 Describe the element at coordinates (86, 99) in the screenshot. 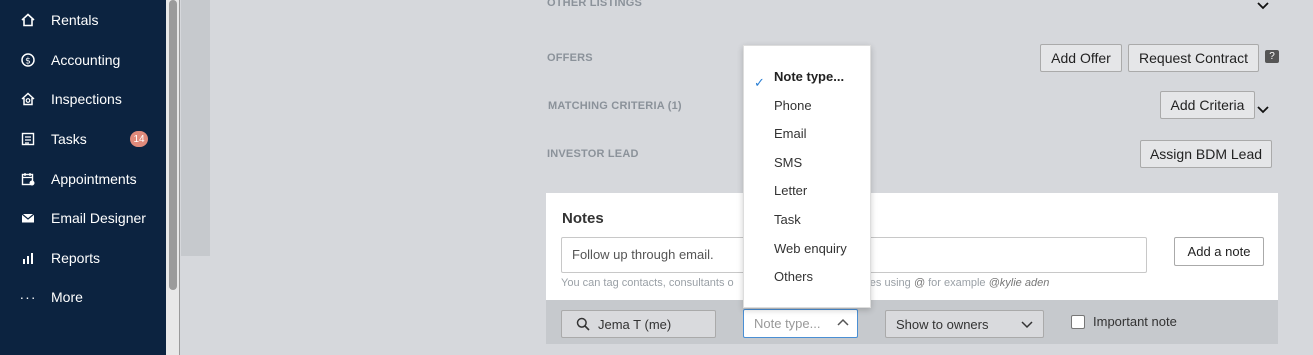

I see `sidebar-item-label: Inspections` at that location.